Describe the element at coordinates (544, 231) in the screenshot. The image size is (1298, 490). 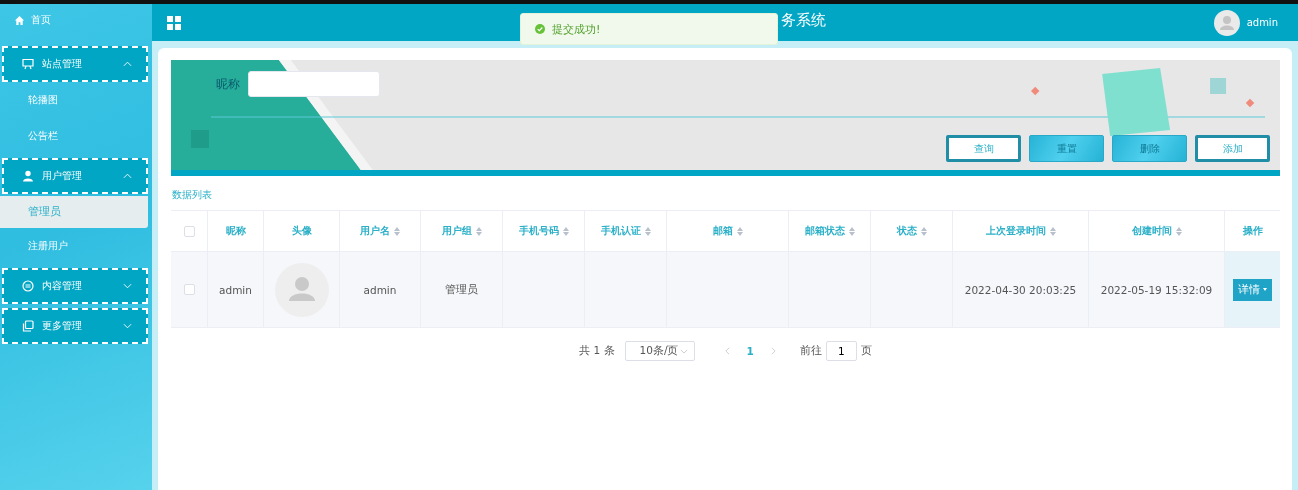
I see `column-header: 手机号码` at that location.